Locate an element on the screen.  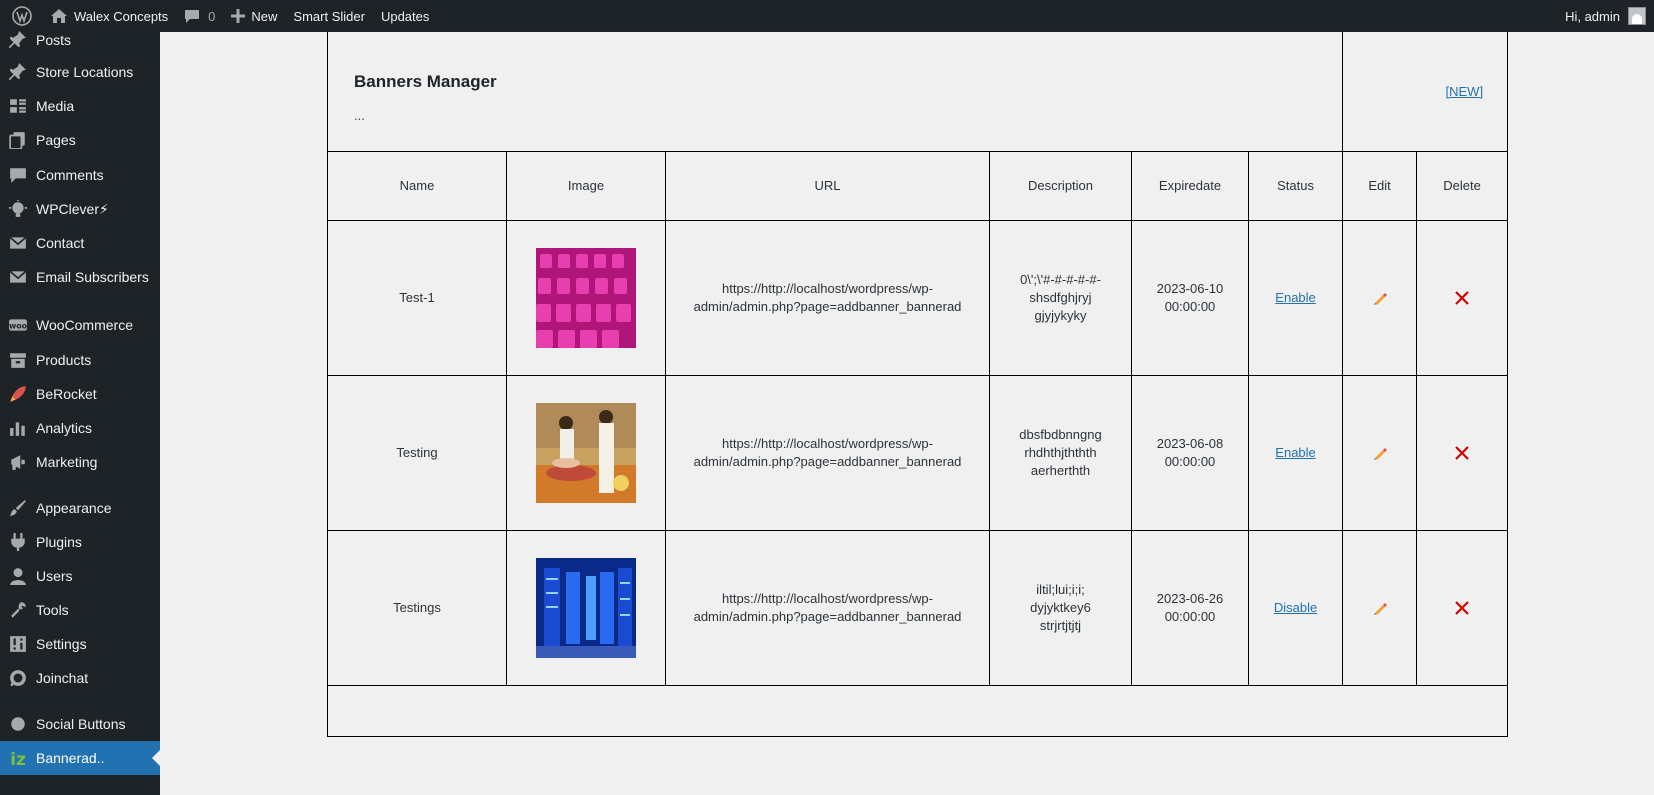
sidebar-item-wpclever: WPClever⚡ is located at coordinates (80, 209).